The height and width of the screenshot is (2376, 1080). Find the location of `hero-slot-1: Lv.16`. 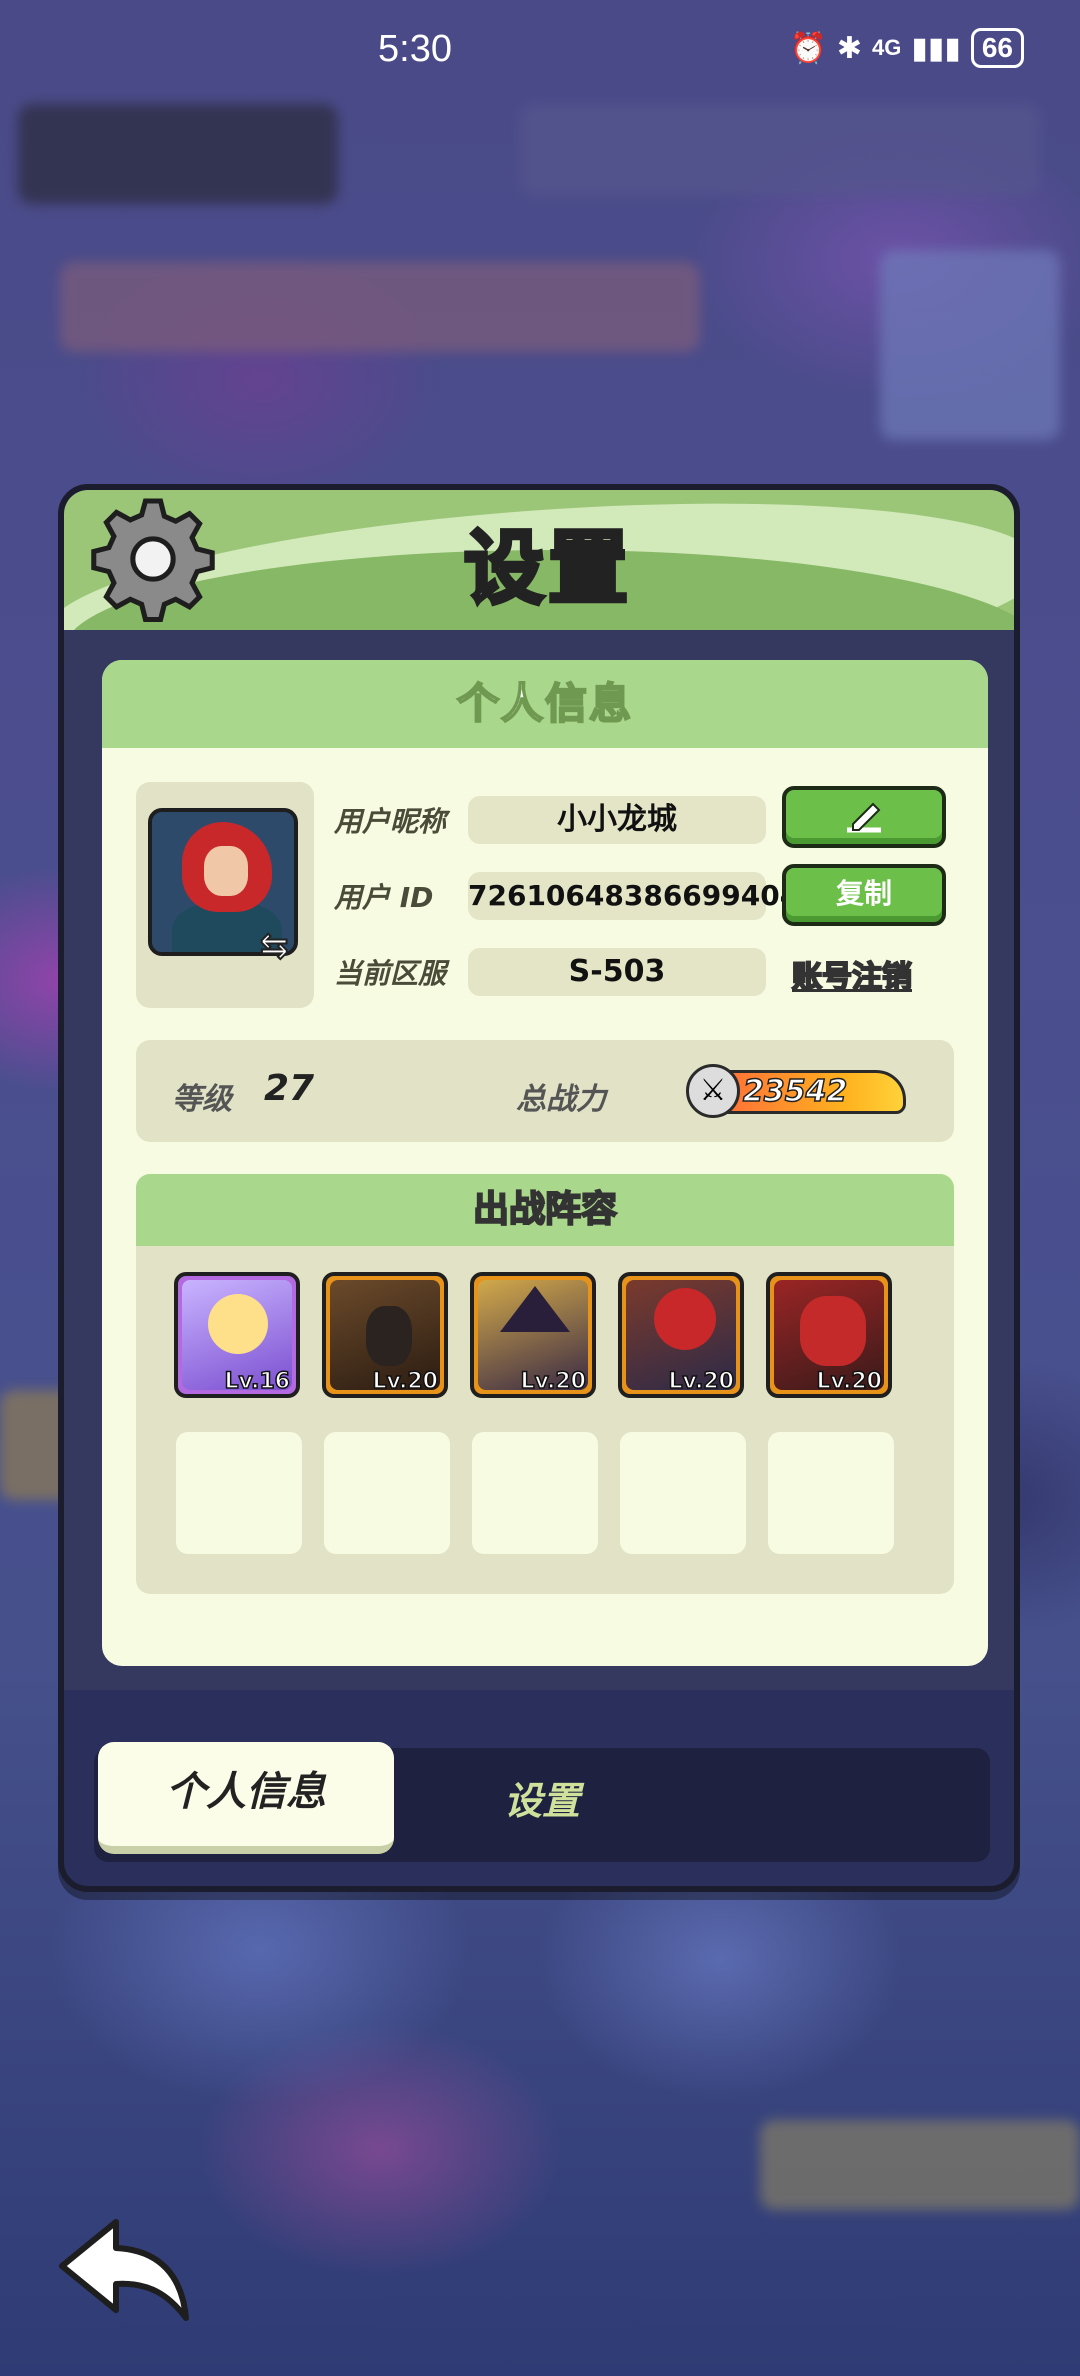

hero-slot-1: Lv.16 is located at coordinates (237, 1335).